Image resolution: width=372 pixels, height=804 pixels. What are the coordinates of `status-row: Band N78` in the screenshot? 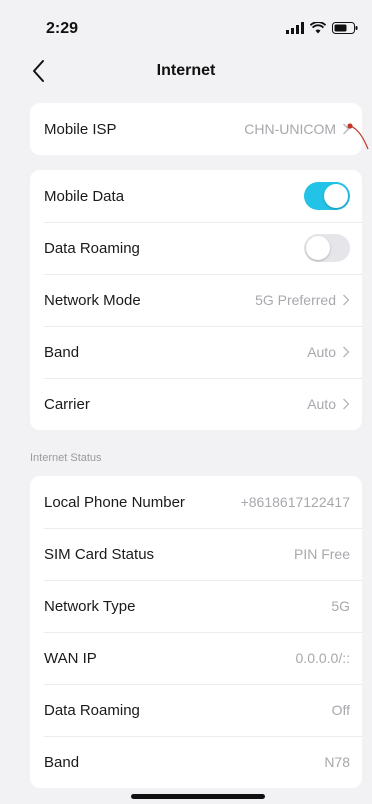 It's located at (196, 762).